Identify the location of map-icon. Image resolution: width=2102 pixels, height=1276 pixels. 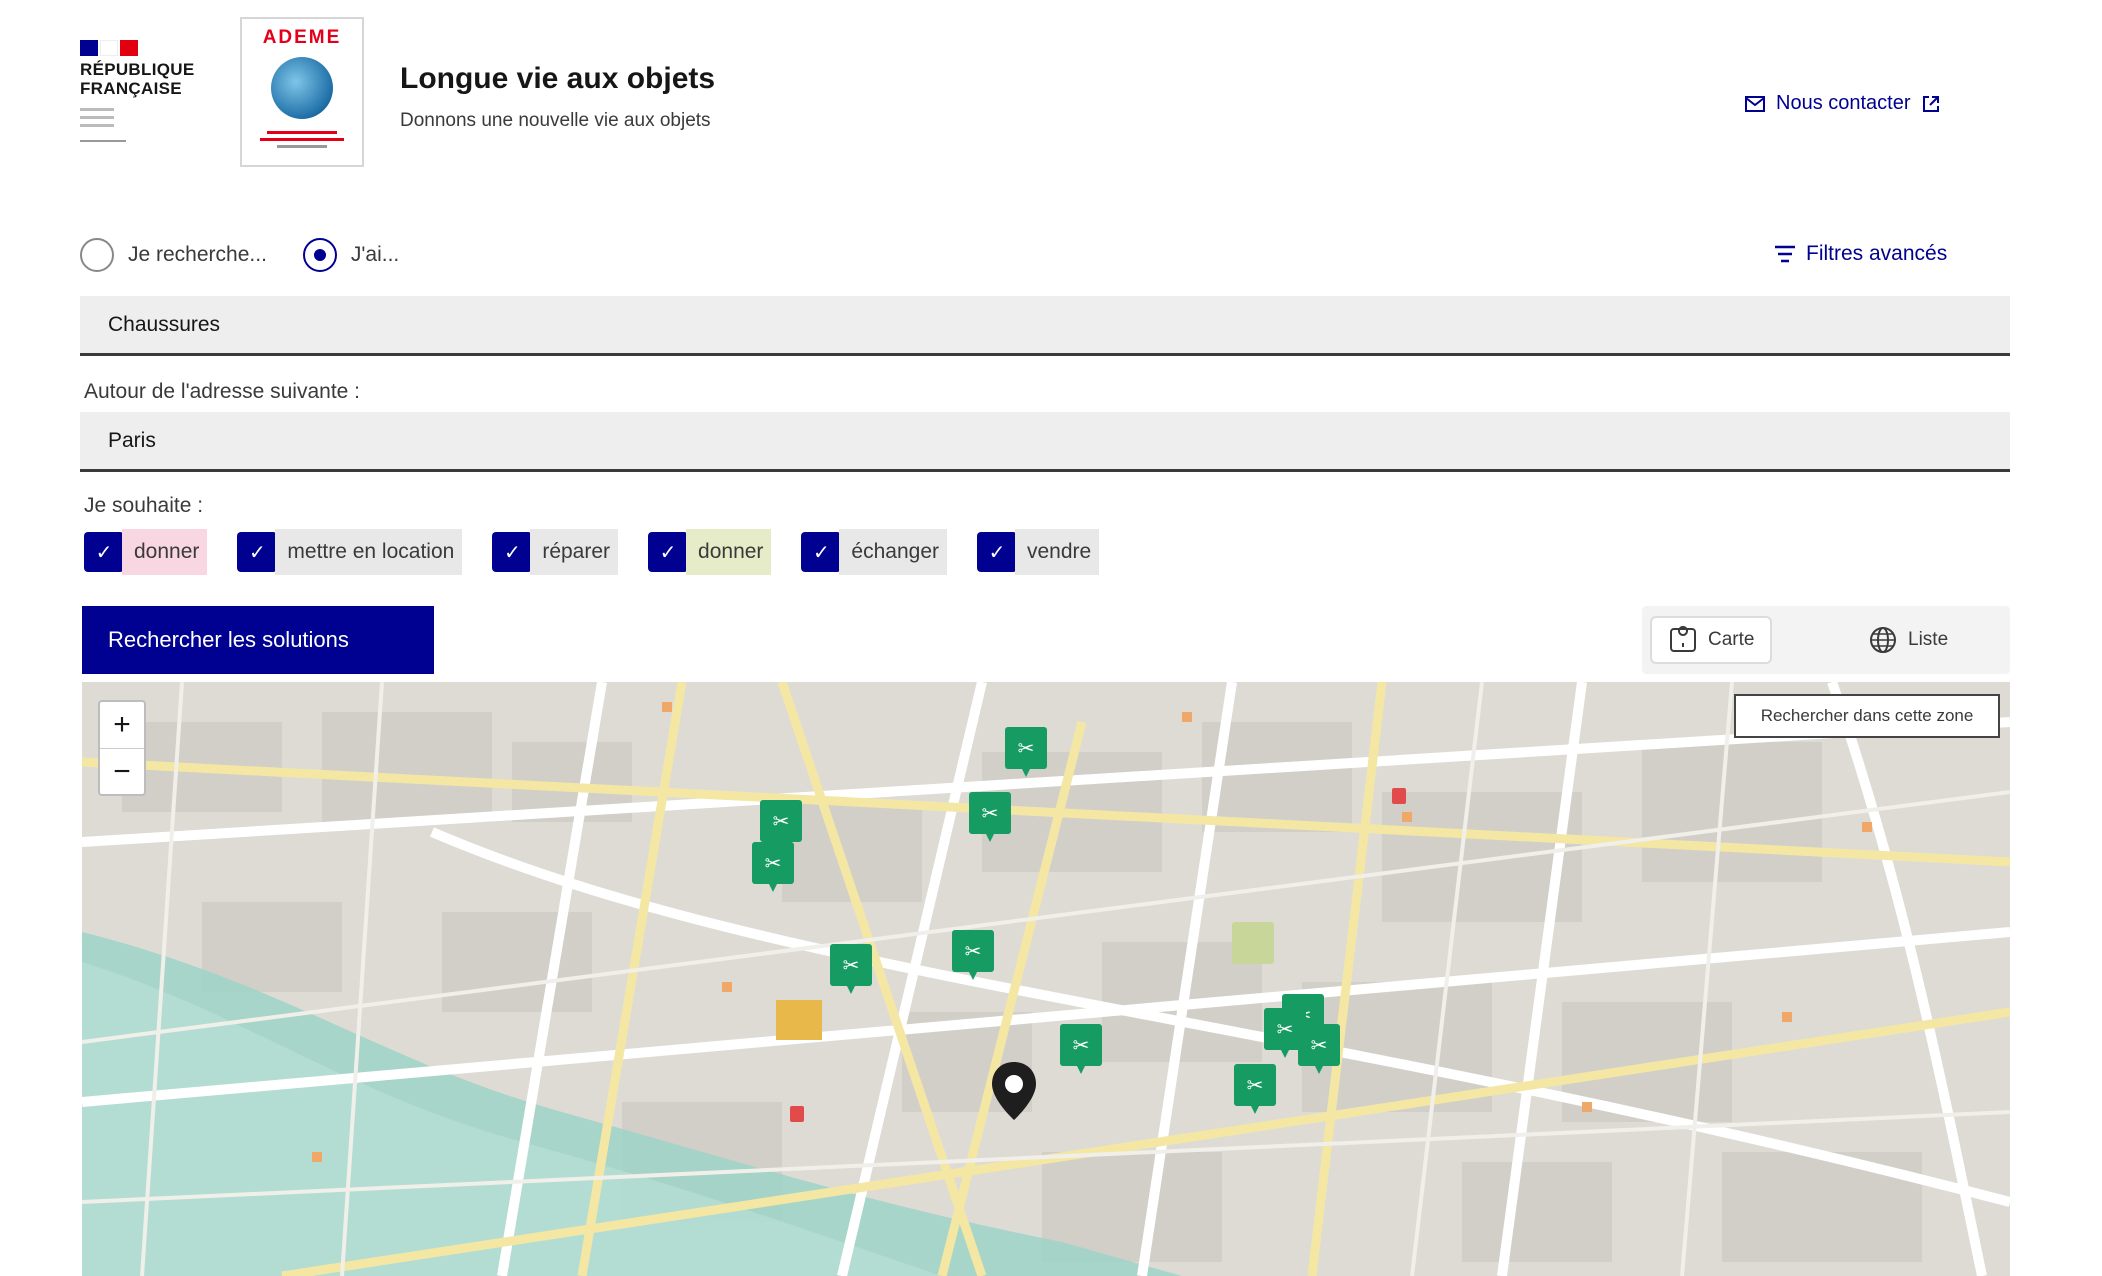
(1683, 639).